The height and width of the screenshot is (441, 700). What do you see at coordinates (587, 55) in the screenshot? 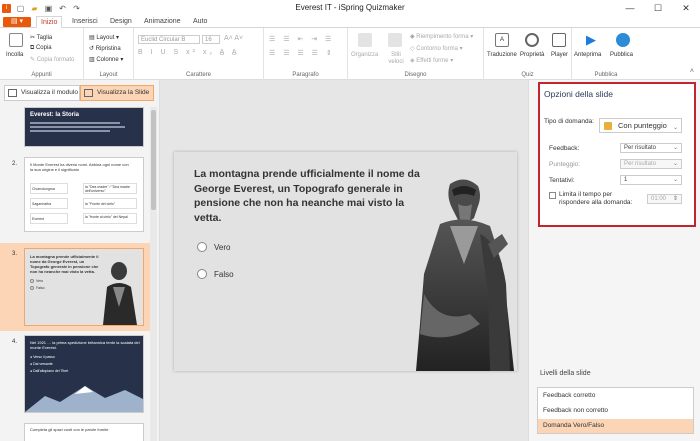
I see `preview-button: Anteprima` at bounding box center [587, 55].